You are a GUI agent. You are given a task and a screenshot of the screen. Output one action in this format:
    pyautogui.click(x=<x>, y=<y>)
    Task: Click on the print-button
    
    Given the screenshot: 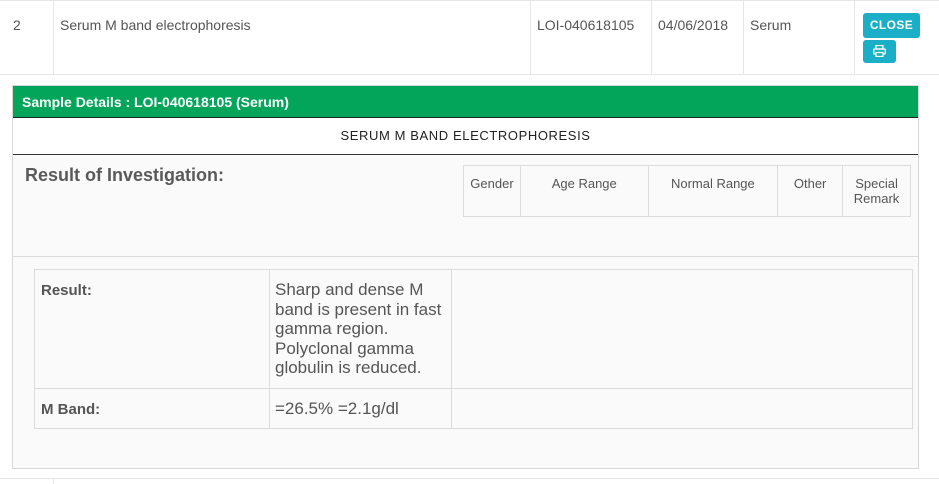 What is the action you would take?
    pyautogui.click(x=879, y=51)
    